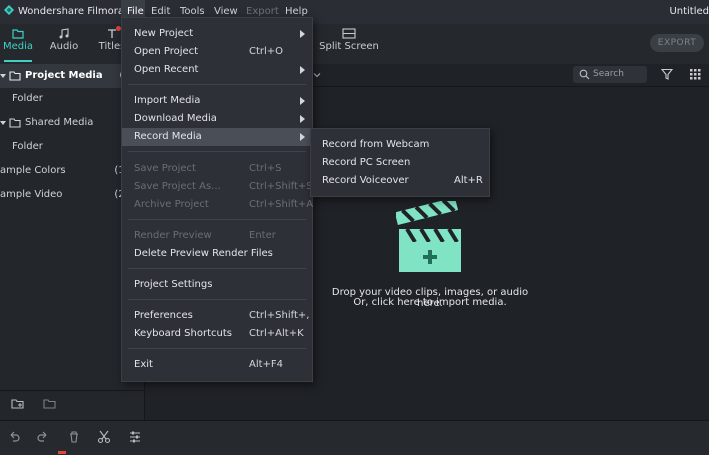 The width and height of the screenshot is (709, 455). I want to click on menu-item-keyboard-shortcuts: Keyboard Shortcuts Ctrl+Alt+K, so click(217, 334).